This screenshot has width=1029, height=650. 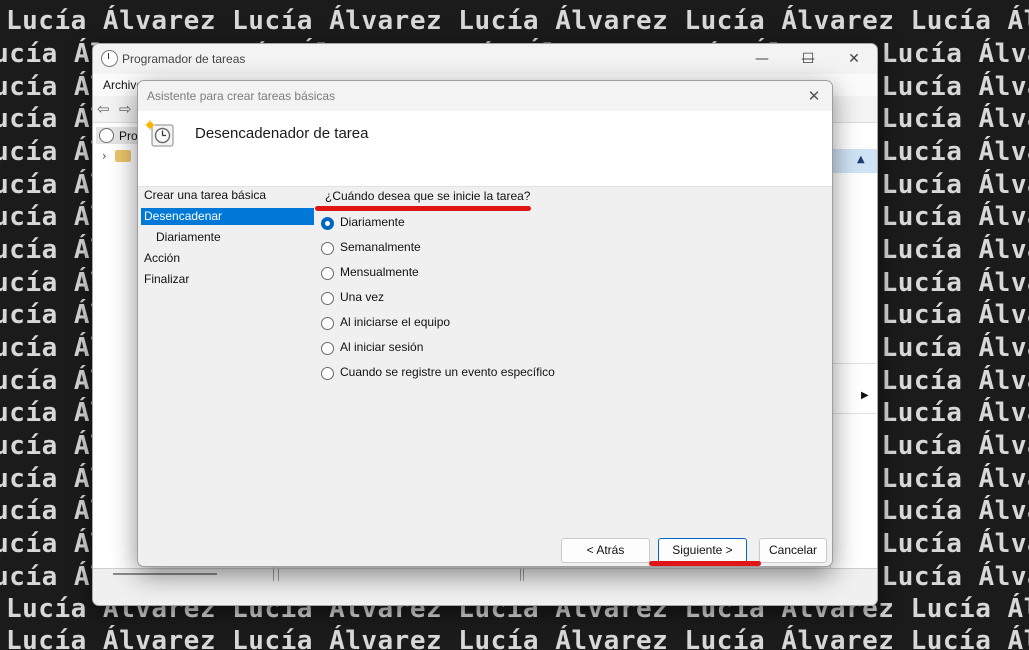 I want to click on forward-arrow-icon: ⇨, so click(x=125, y=109).